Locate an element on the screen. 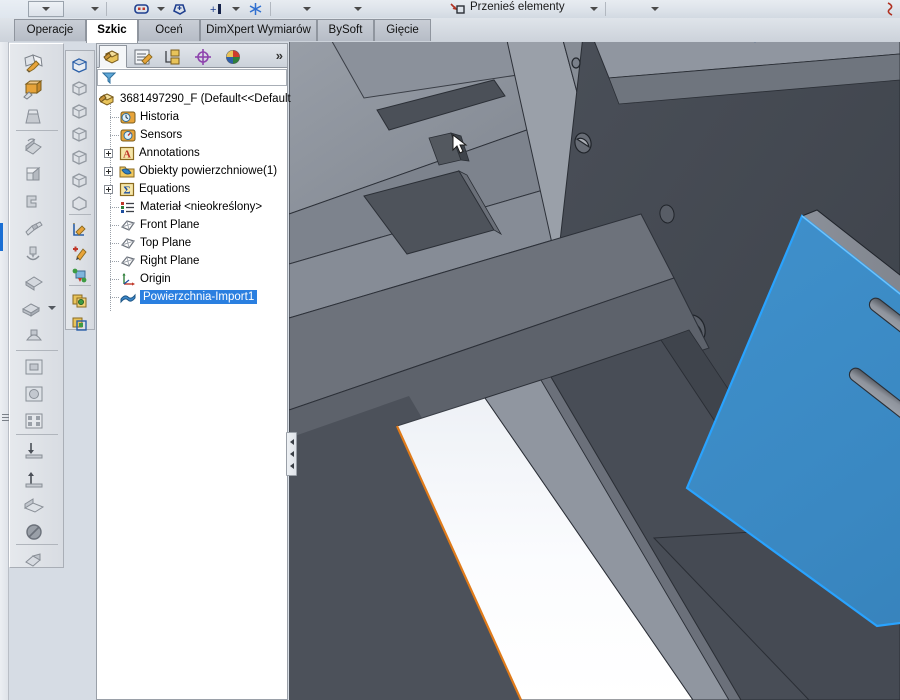 This screenshot has width=900, height=700. top-view-icon is located at coordinates (80, 180).